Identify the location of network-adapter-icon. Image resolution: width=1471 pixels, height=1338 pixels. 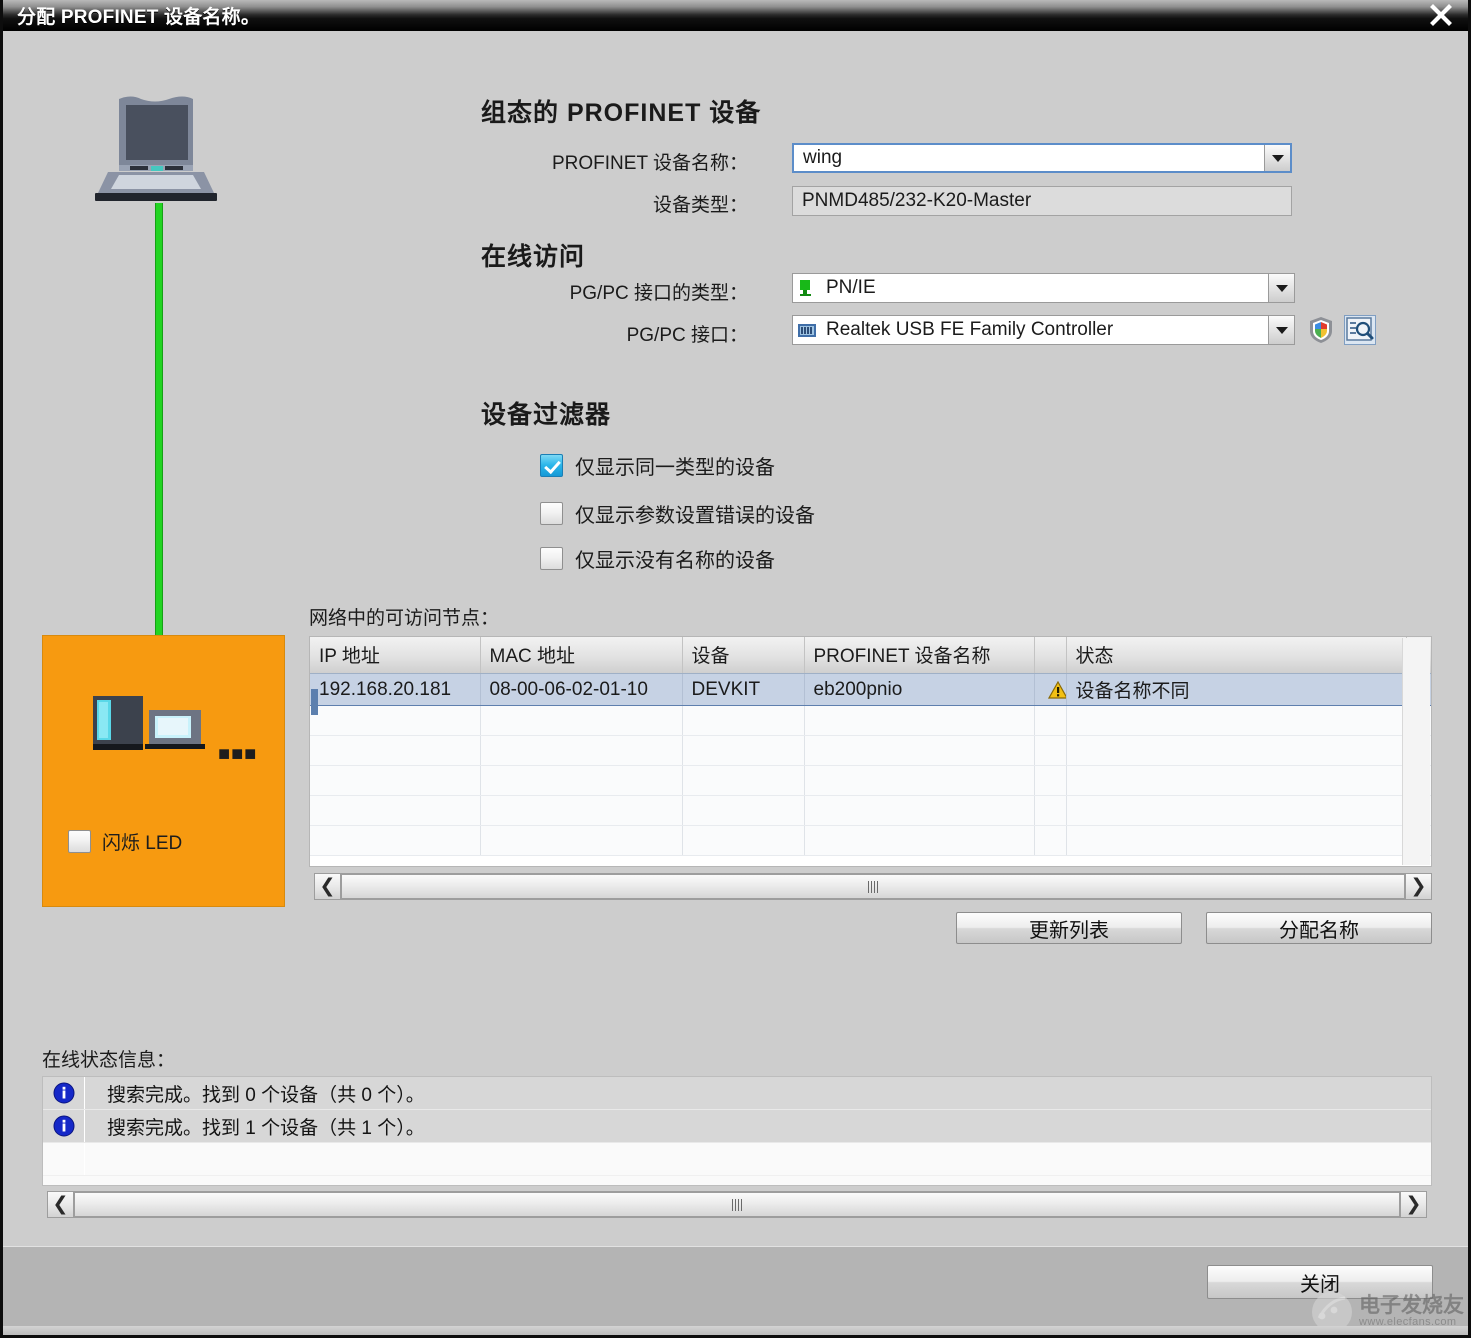
(807, 330).